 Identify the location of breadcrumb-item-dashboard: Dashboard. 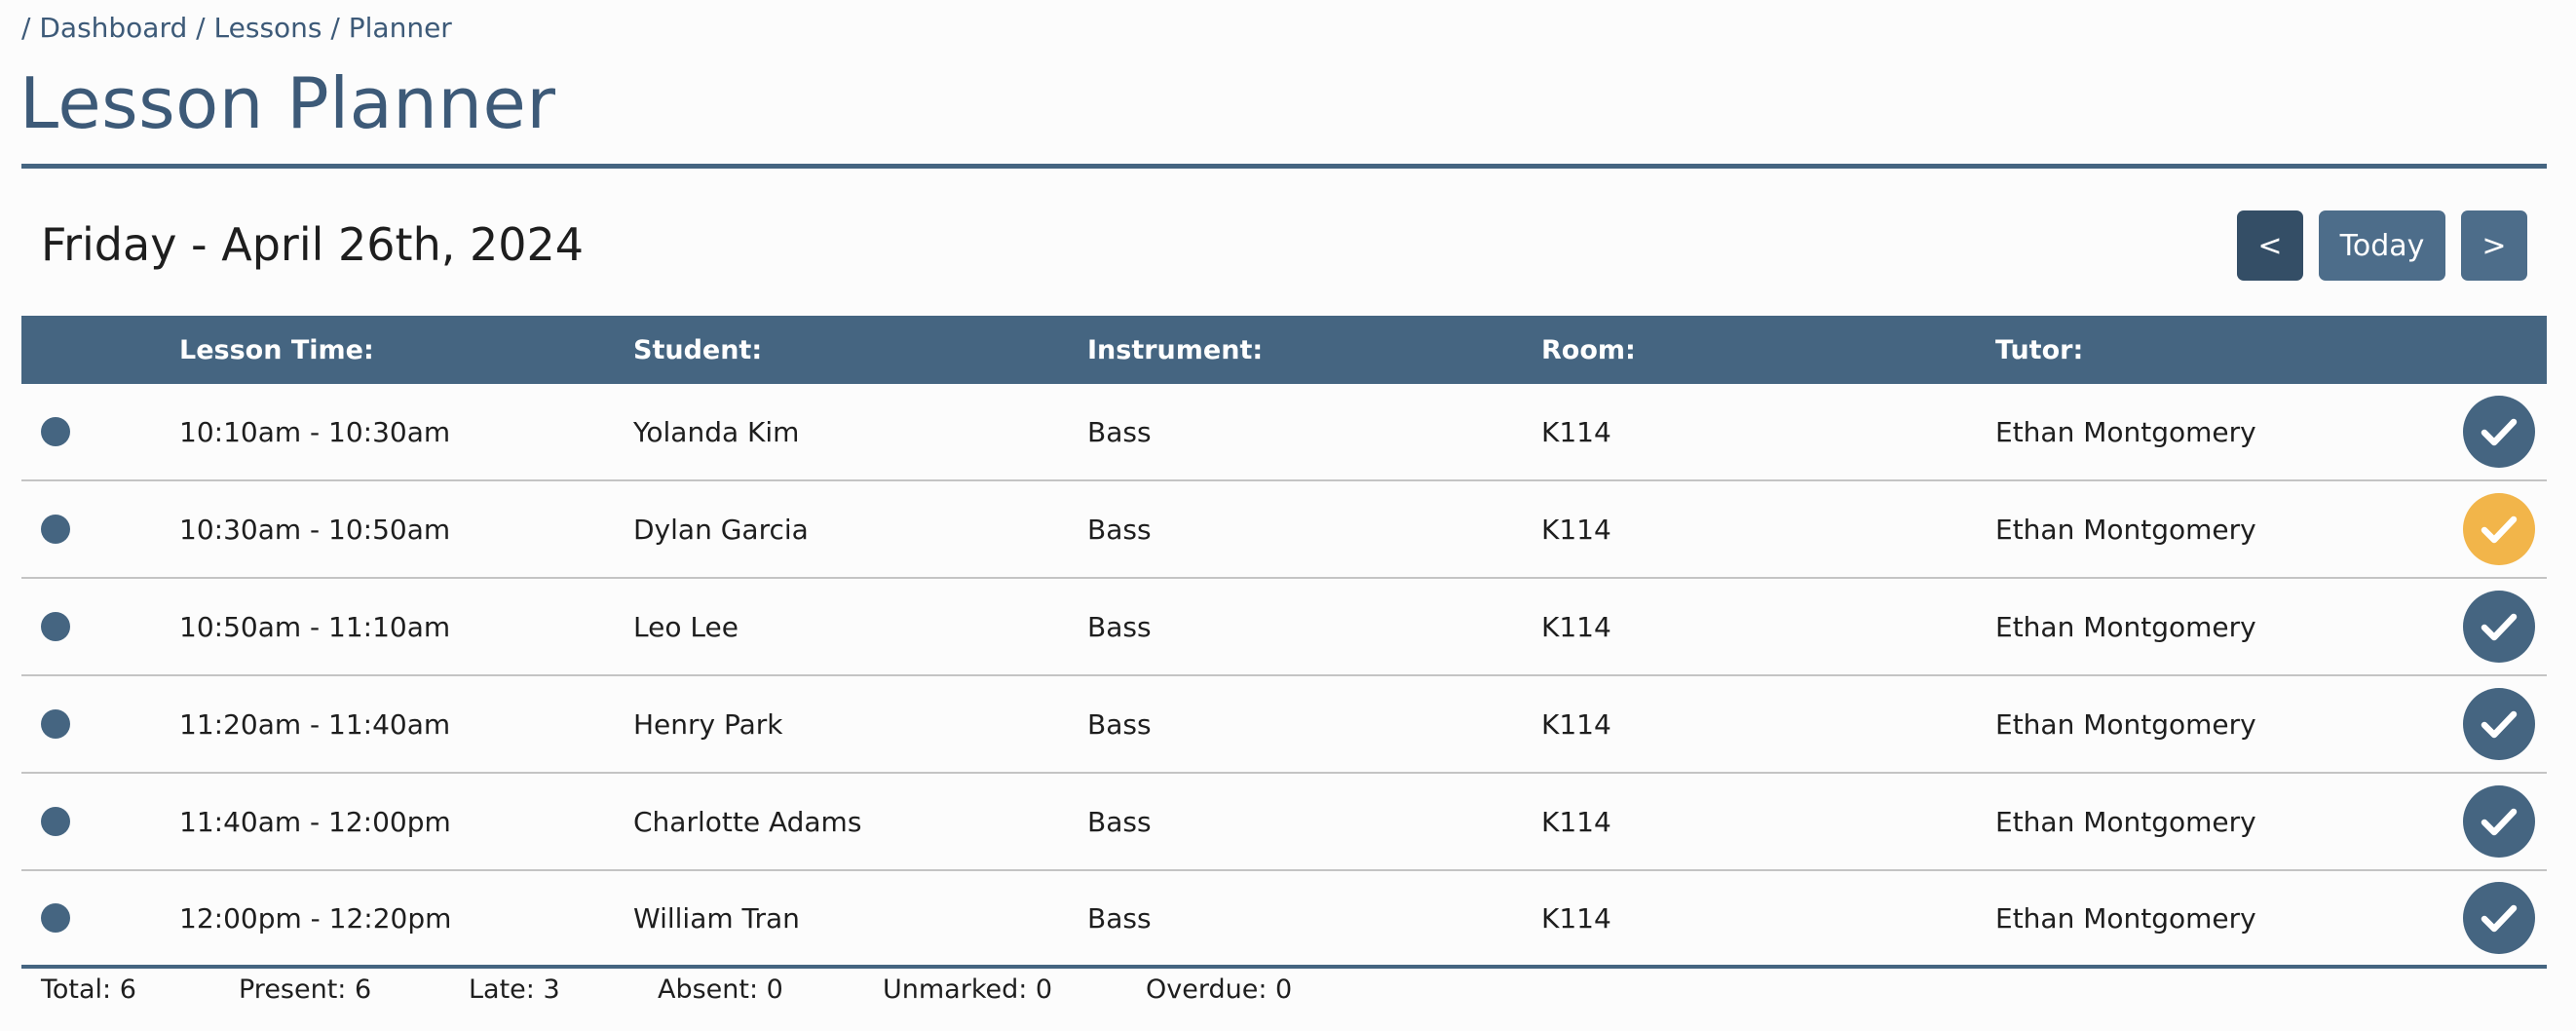
(113, 28).